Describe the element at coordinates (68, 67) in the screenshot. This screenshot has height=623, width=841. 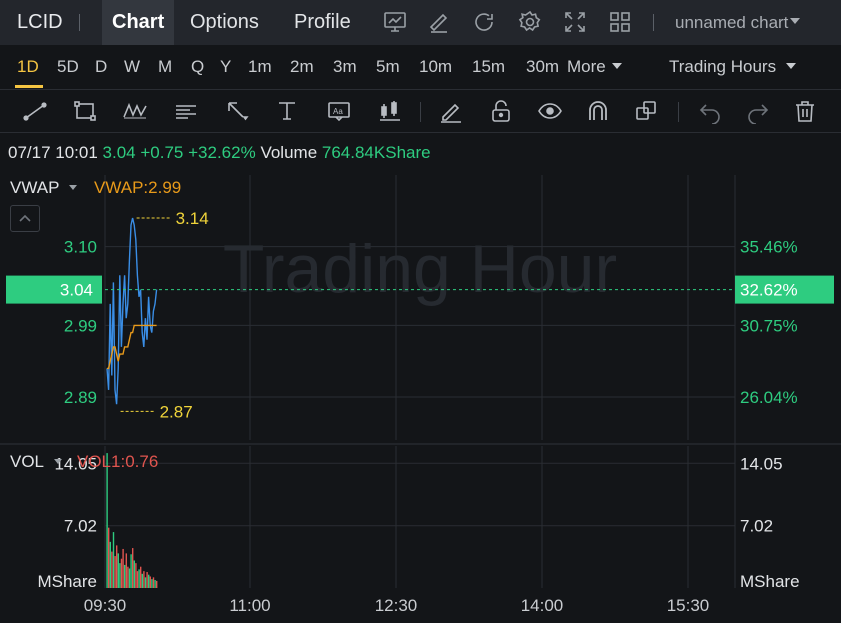
I see `interval-5d: 5D` at that location.